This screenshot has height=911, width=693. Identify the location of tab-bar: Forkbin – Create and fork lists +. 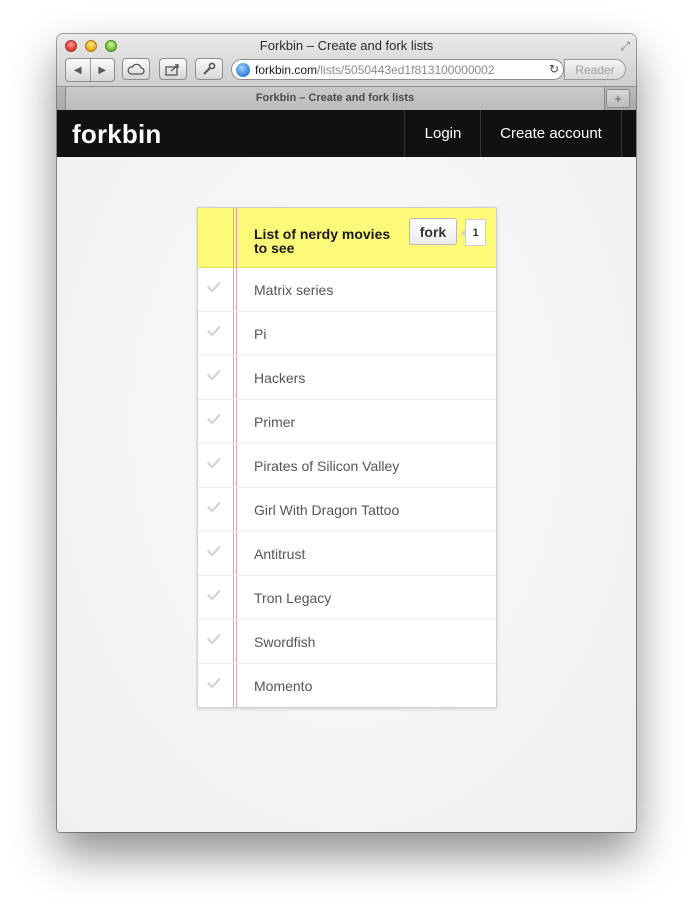
(346, 98).